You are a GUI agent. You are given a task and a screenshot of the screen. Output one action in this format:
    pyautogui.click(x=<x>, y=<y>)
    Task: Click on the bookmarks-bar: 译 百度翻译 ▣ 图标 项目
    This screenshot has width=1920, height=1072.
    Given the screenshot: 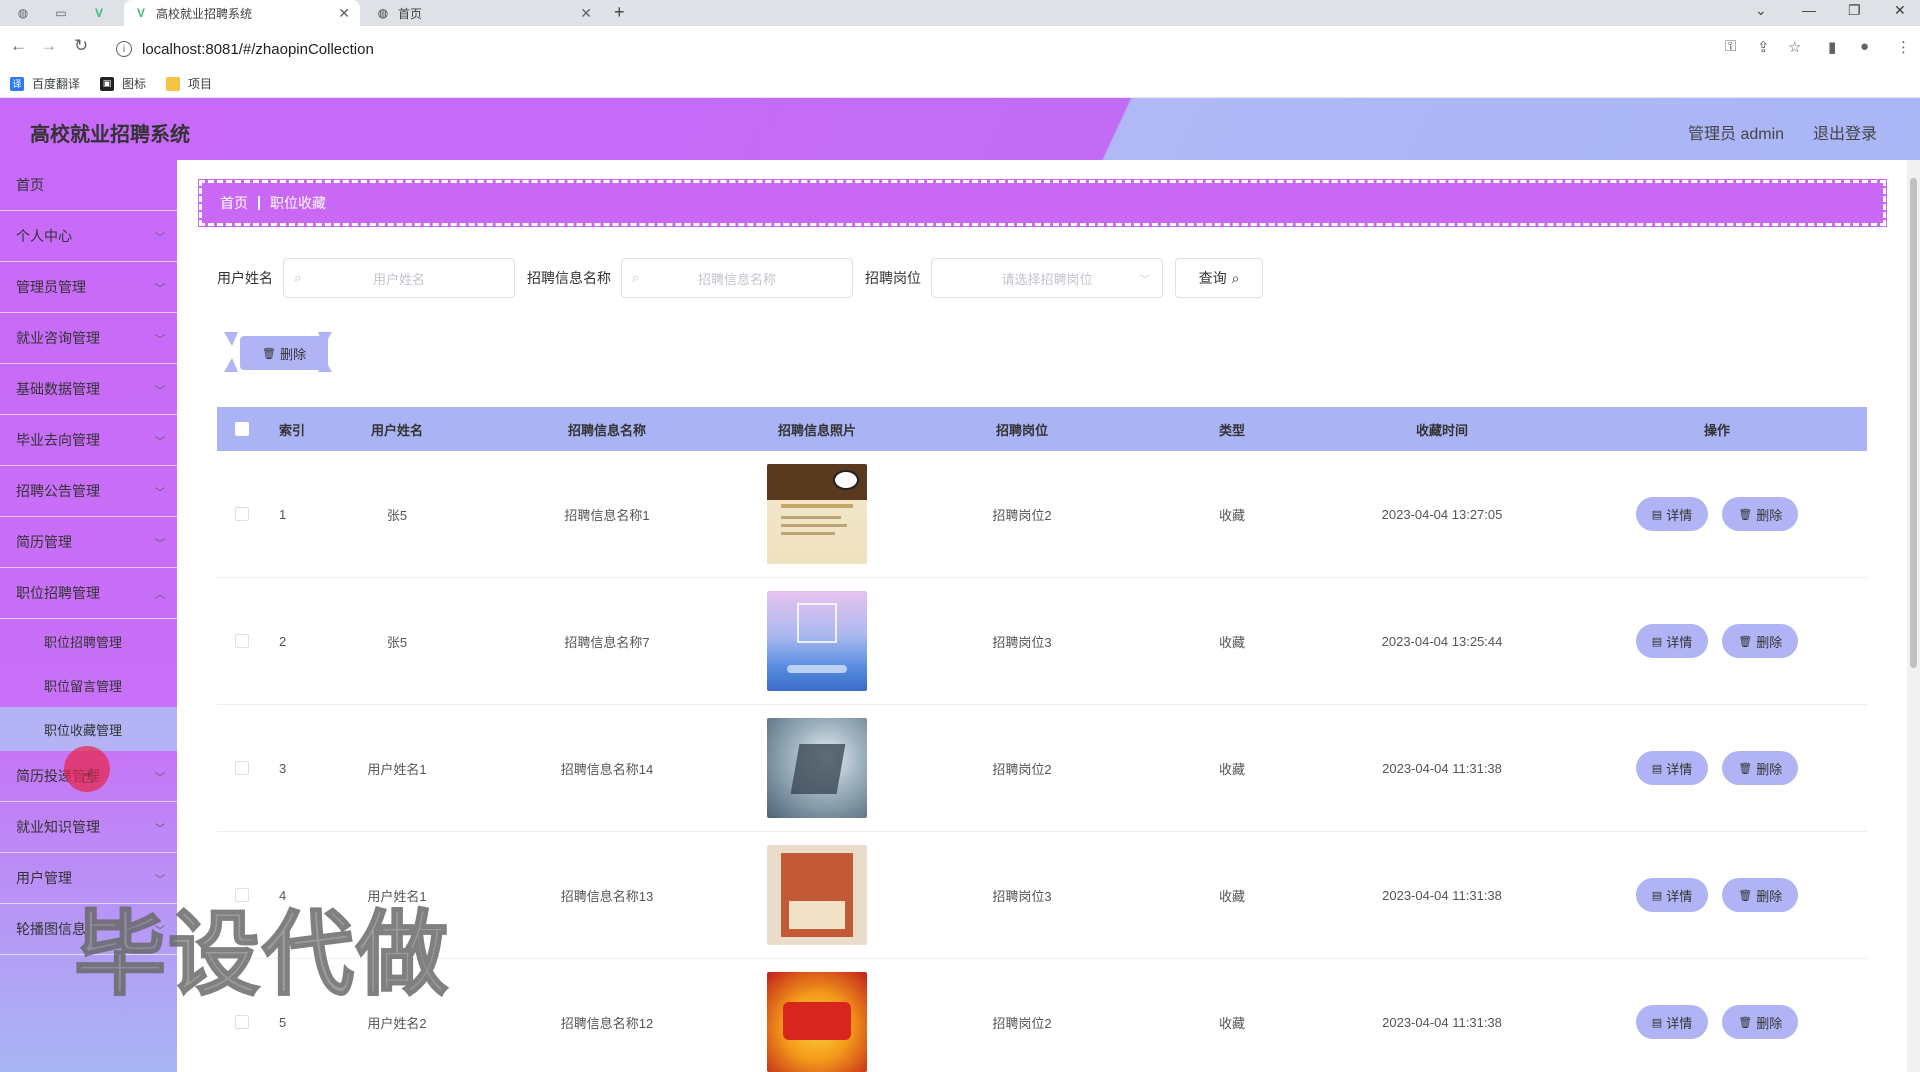 What is the action you would take?
    pyautogui.click(x=960, y=84)
    